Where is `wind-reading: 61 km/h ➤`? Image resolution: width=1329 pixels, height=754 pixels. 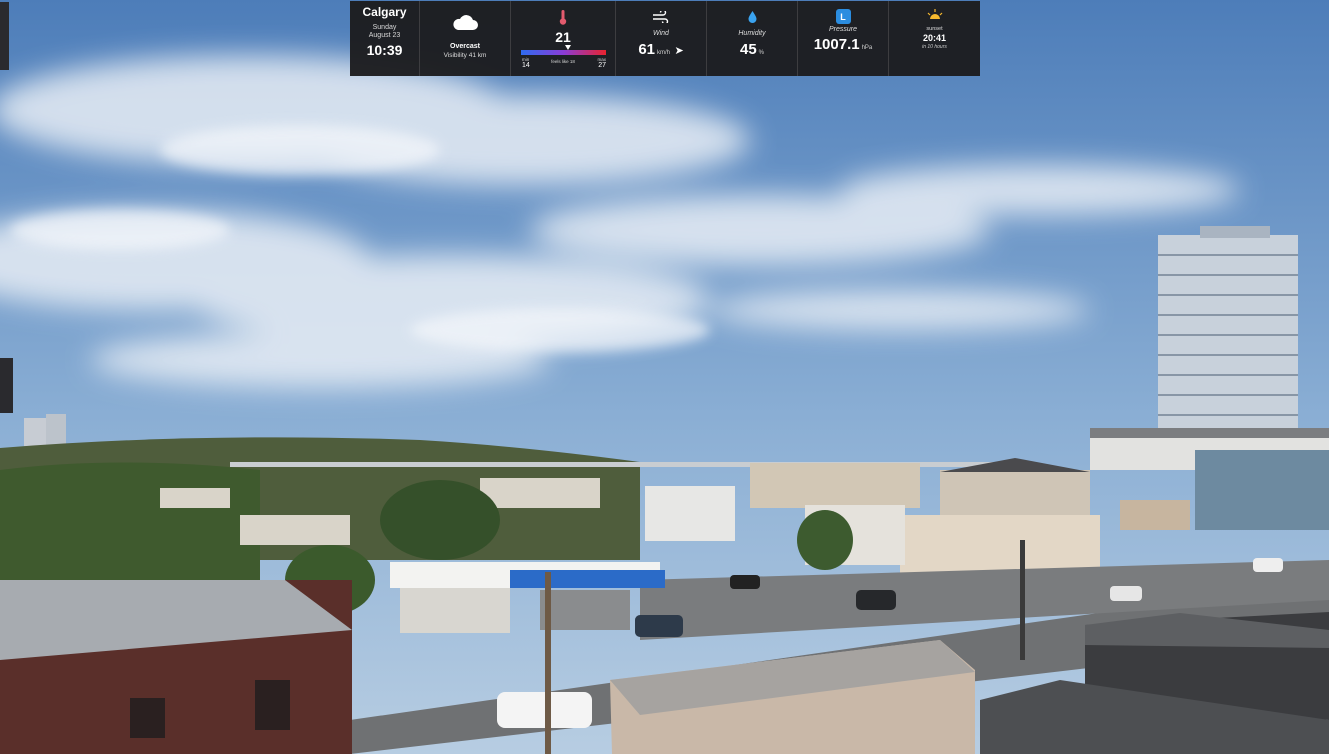
wind-reading: 61 km/h ➤ is located at coordinates (661, 50).